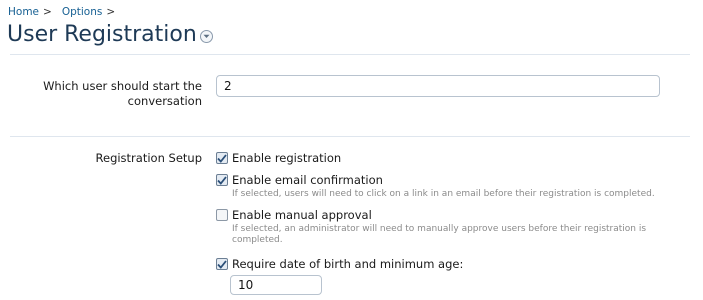 The image size is (703, 300). What do you see at coordinates (222, 180) in the screenshot?
I see `email-confirmation-checkbox` at bounding box center [222, 180].